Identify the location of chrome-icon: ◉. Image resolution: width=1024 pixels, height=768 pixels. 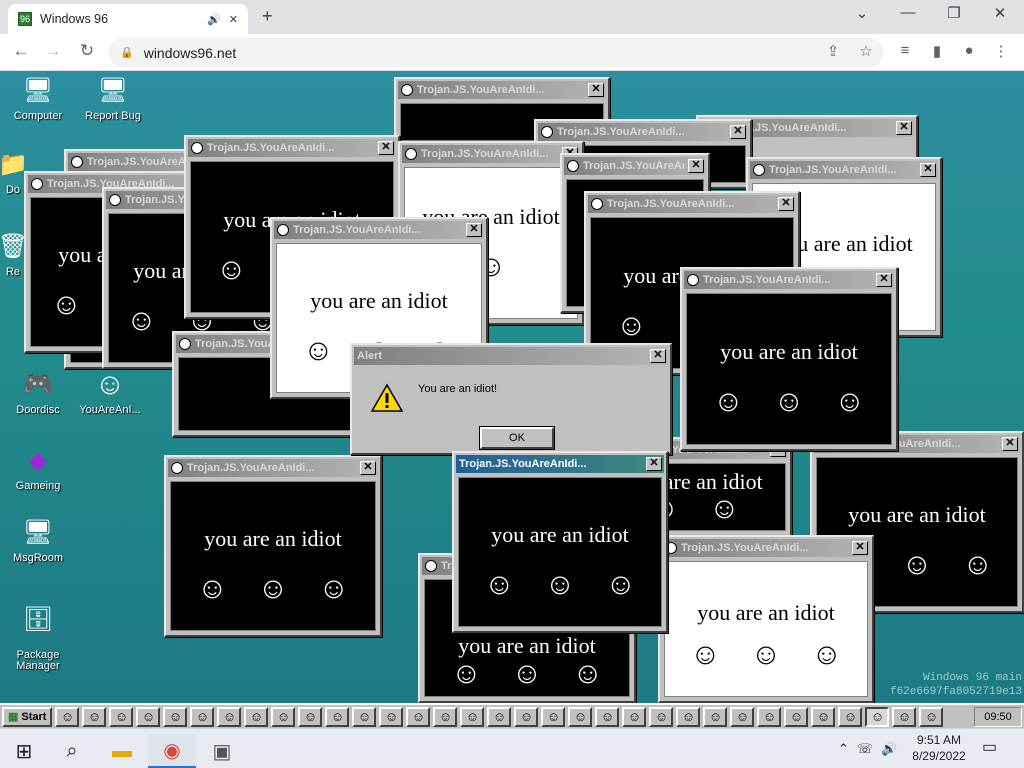
(172, 751).